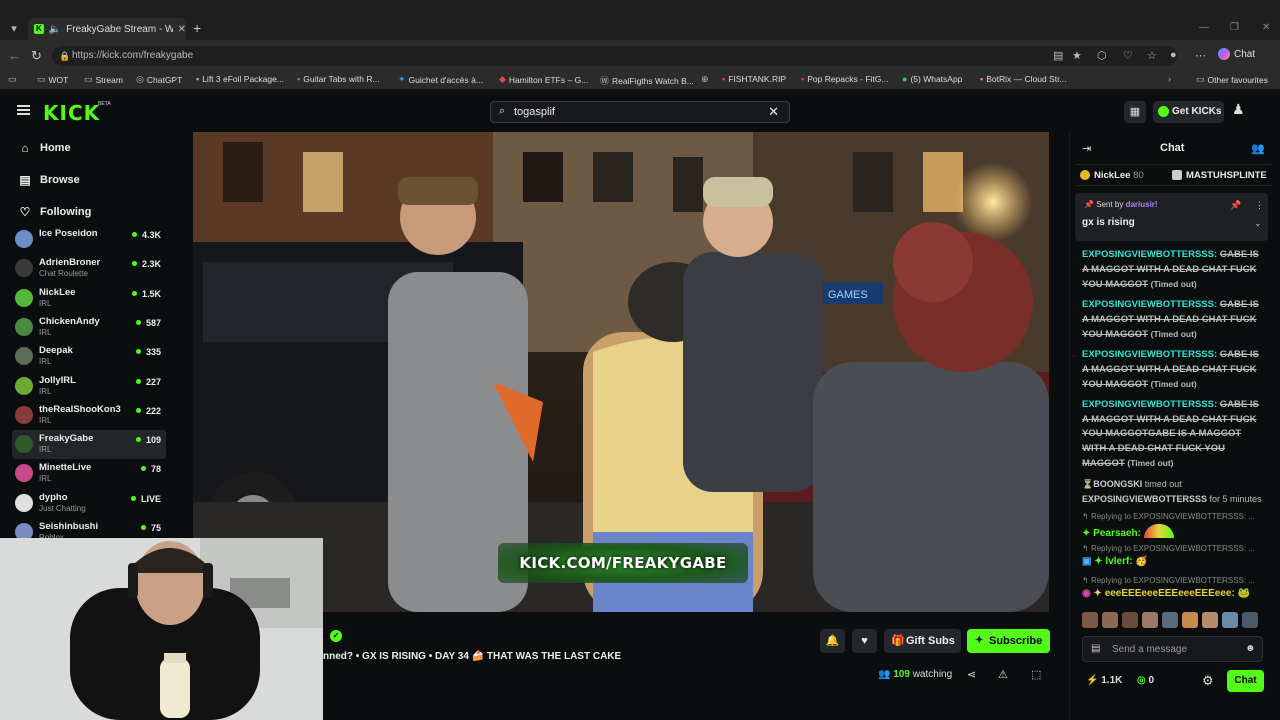 The image size is (1280, 720). I want to click on tab-list-icon: ▾, so click(14, 29).